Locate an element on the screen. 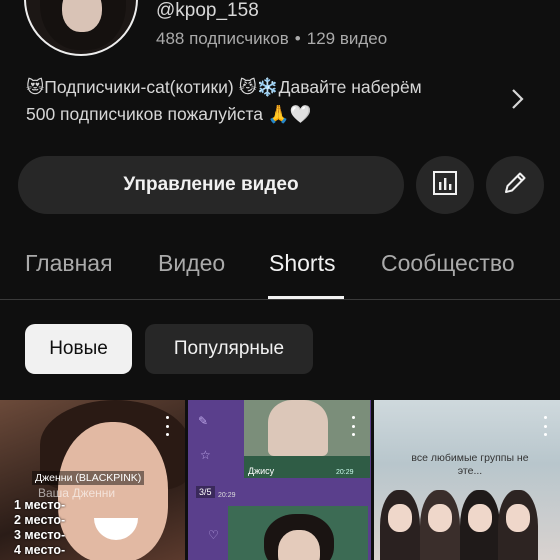 The image size is (560, 560). channel-avatar is located at coordinates (81, 28).